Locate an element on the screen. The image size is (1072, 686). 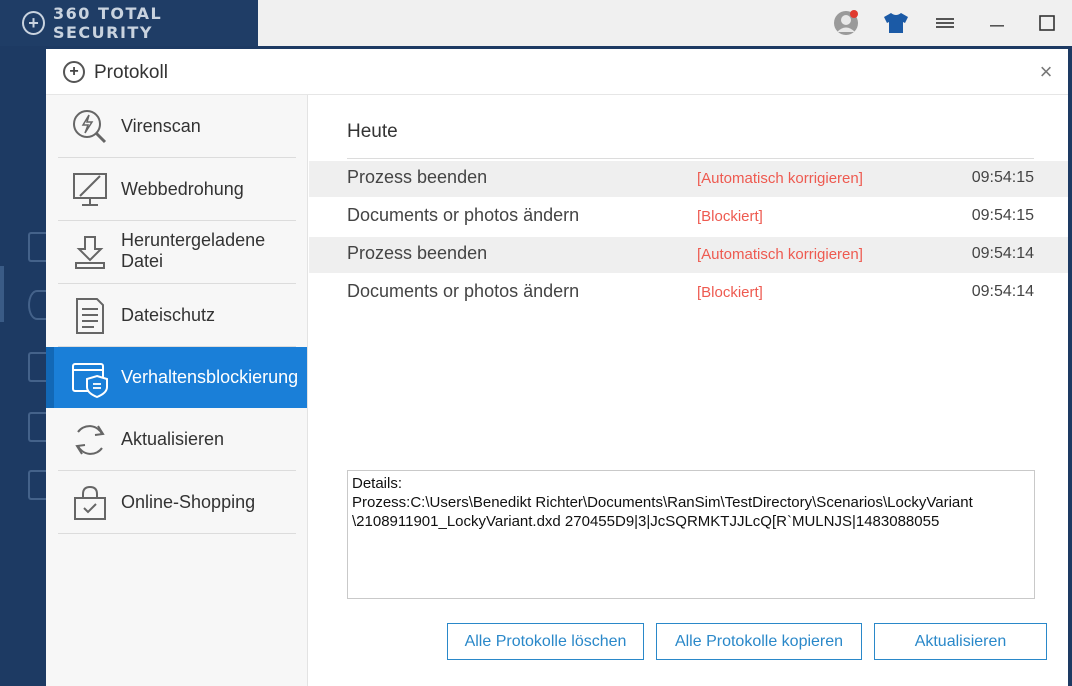
app-logo-icon: + is located at coordinates (33, 23).